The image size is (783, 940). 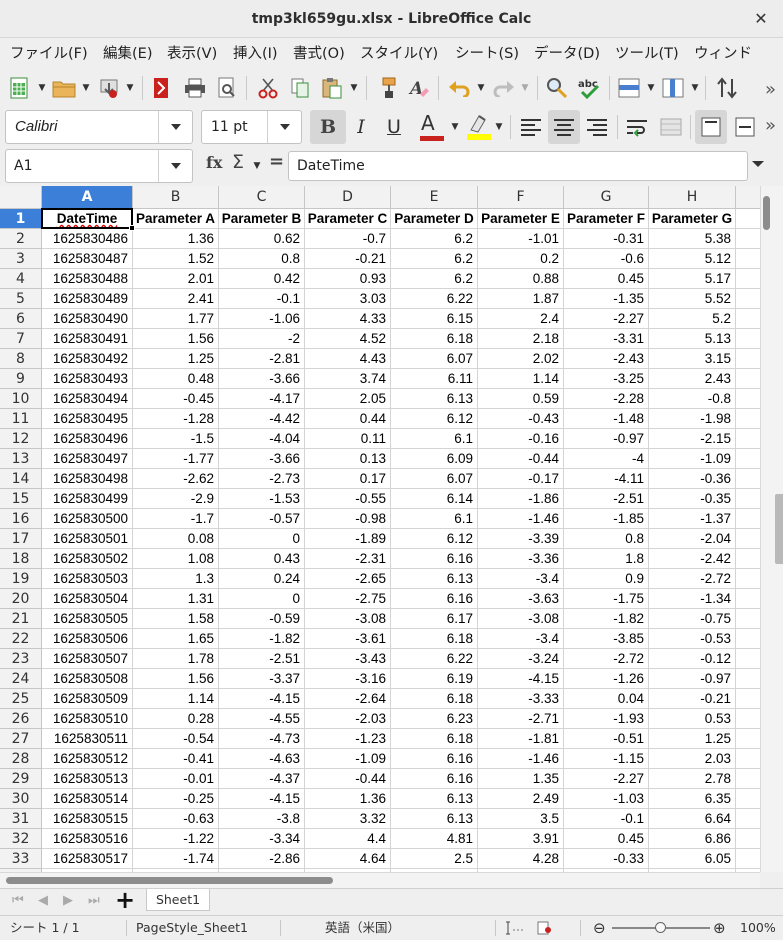 What do you see at coordinates (719, 928) in the screenshot?
I see `zoom-in-icon: ⊕` at bounding box center [719, 928].